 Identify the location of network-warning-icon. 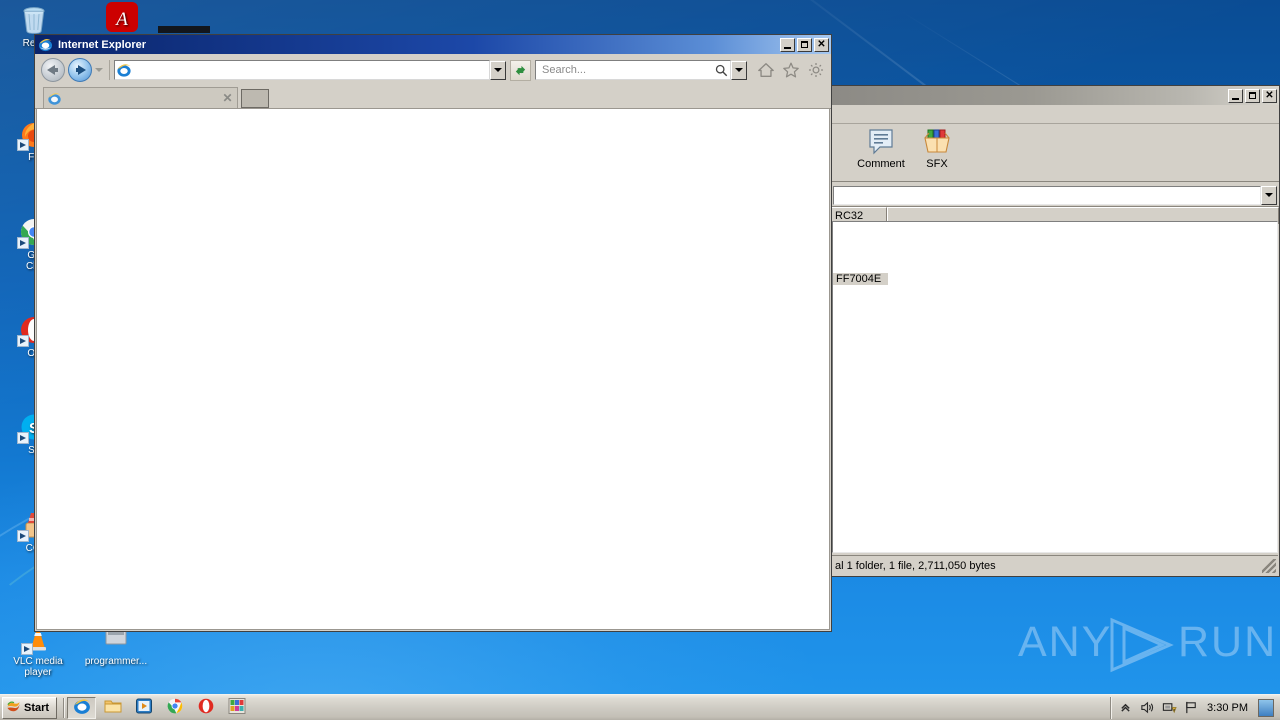
(1169, 708).